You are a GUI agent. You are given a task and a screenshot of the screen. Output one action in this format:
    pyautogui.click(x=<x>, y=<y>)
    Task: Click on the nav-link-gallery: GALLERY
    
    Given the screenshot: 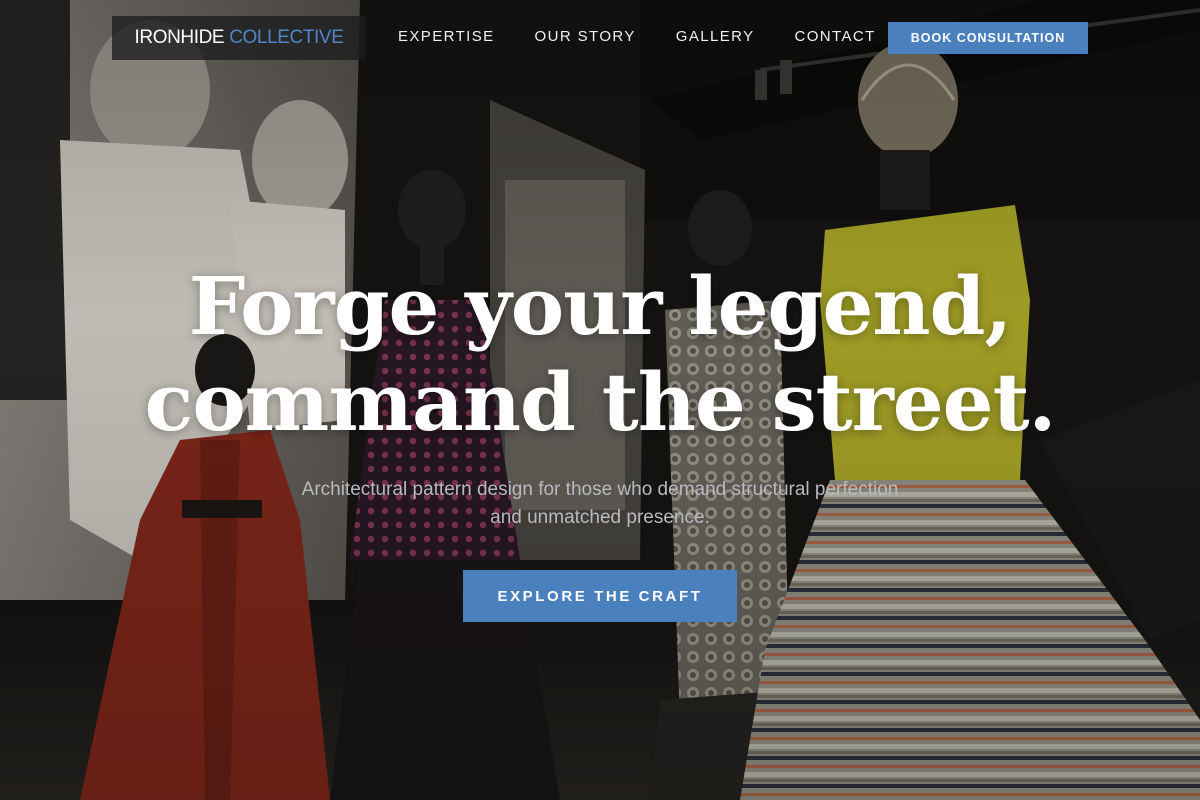 What is the action you would take?
    pyautogui.click(x=715, y=37)
    